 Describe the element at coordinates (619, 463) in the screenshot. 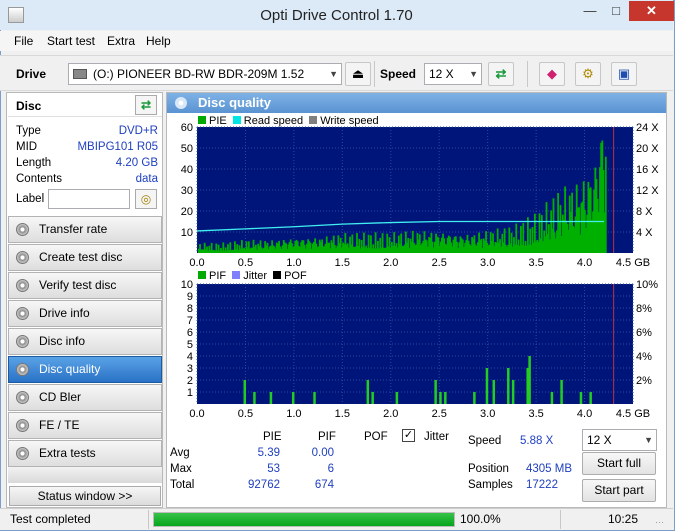

I see `start-full-button: Start full` at that location.